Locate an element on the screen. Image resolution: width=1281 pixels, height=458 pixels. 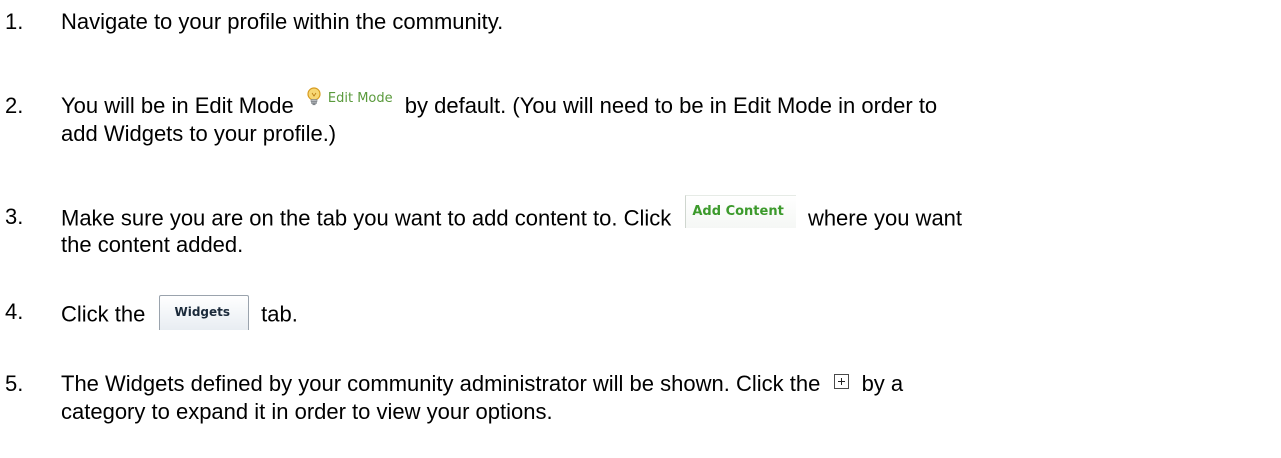
step-text: by a is located at coordinates (882, 383).